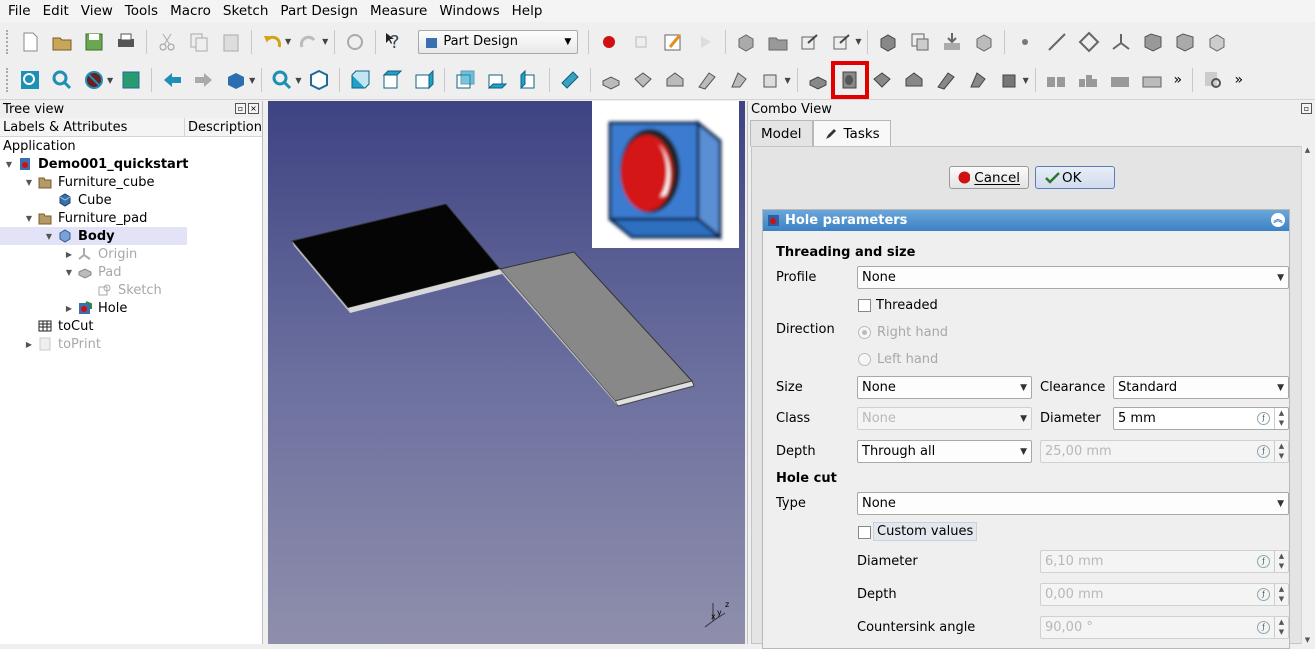 The width and height of the screenshot is (1315, 649). What do you see at coordinates (914, 80) in the screenshot?
I see `subtractive-loft-icon` at bounding box center [914, 80].